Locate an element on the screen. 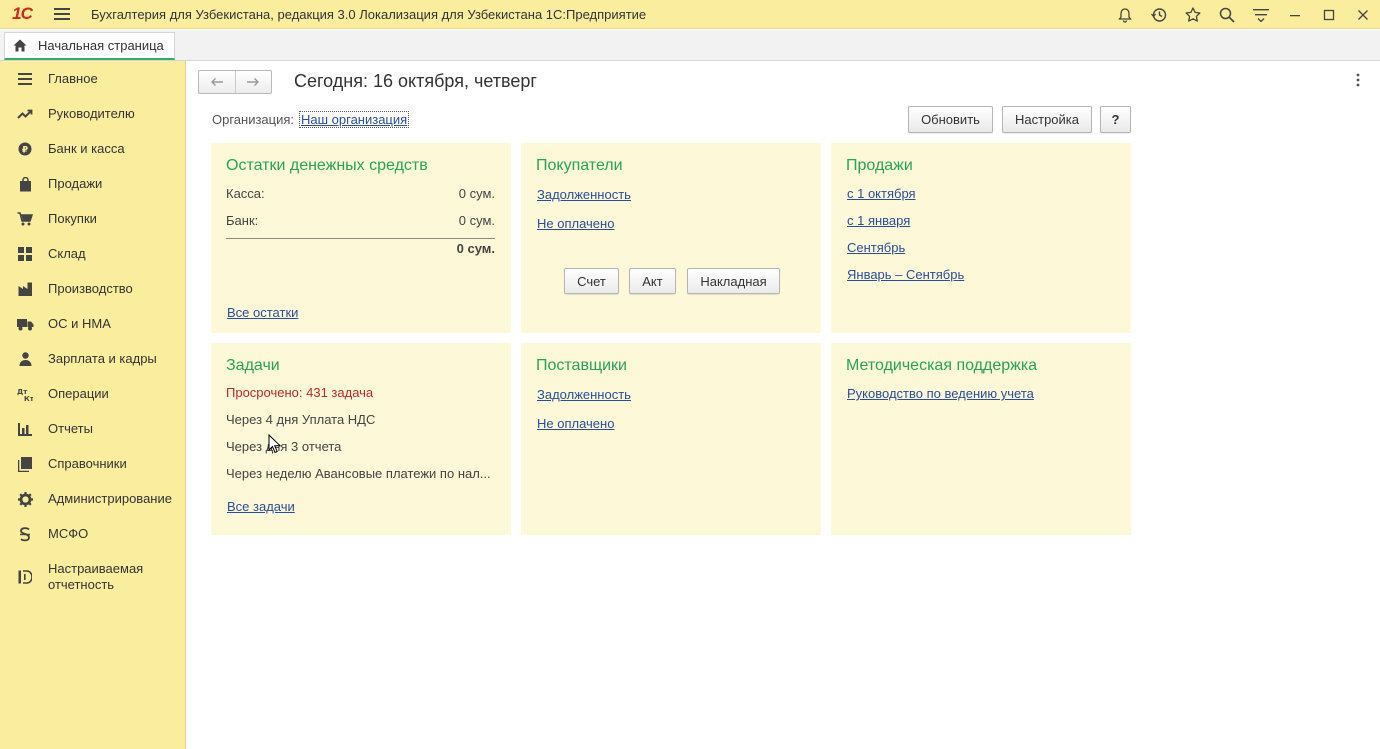 Image resolution: width=1380 pixels, height=749 pixels. bell-icon is located at coordinates (1125, 14).